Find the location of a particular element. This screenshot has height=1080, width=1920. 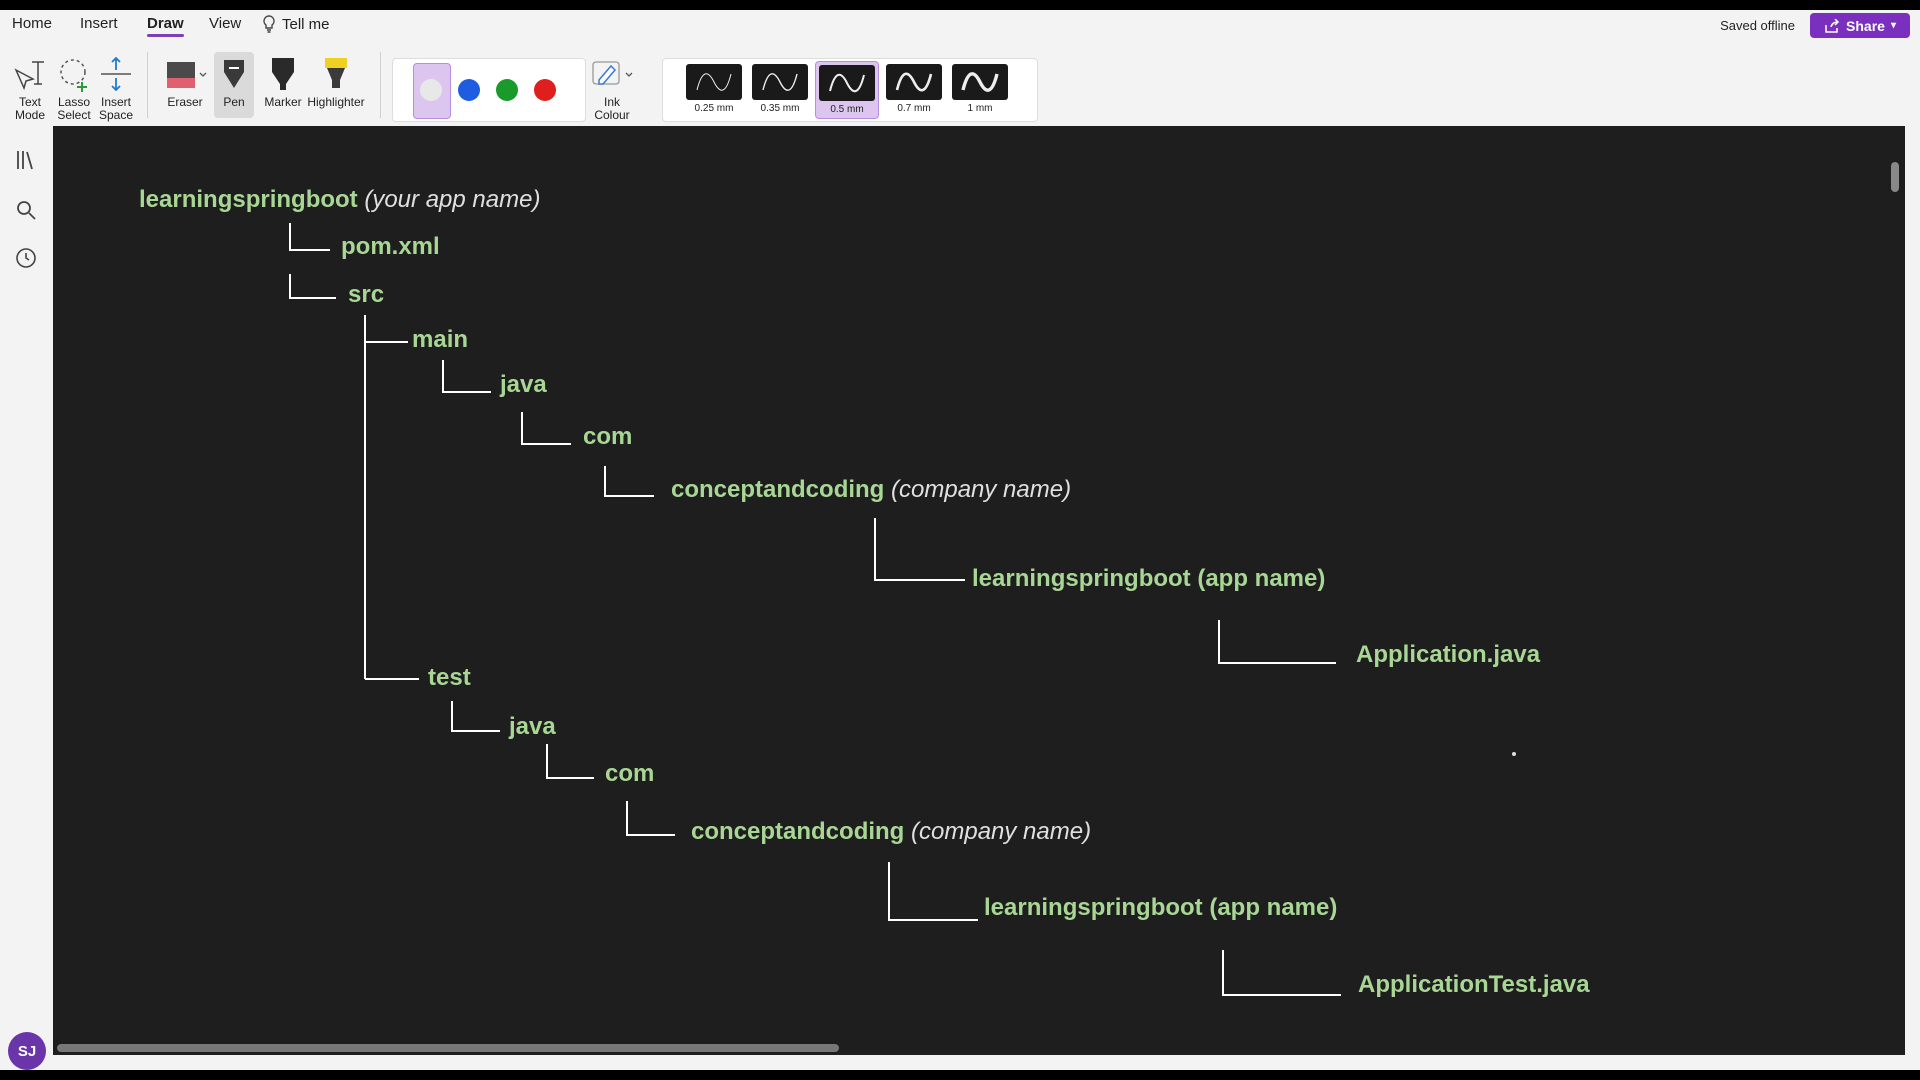

share-icon is located at coordinates (1832, 25).